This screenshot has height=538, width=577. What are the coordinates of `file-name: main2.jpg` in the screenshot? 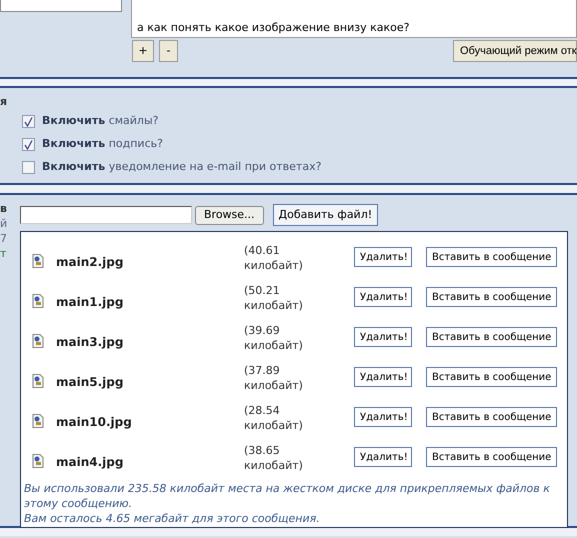 It's located at (90, 262).